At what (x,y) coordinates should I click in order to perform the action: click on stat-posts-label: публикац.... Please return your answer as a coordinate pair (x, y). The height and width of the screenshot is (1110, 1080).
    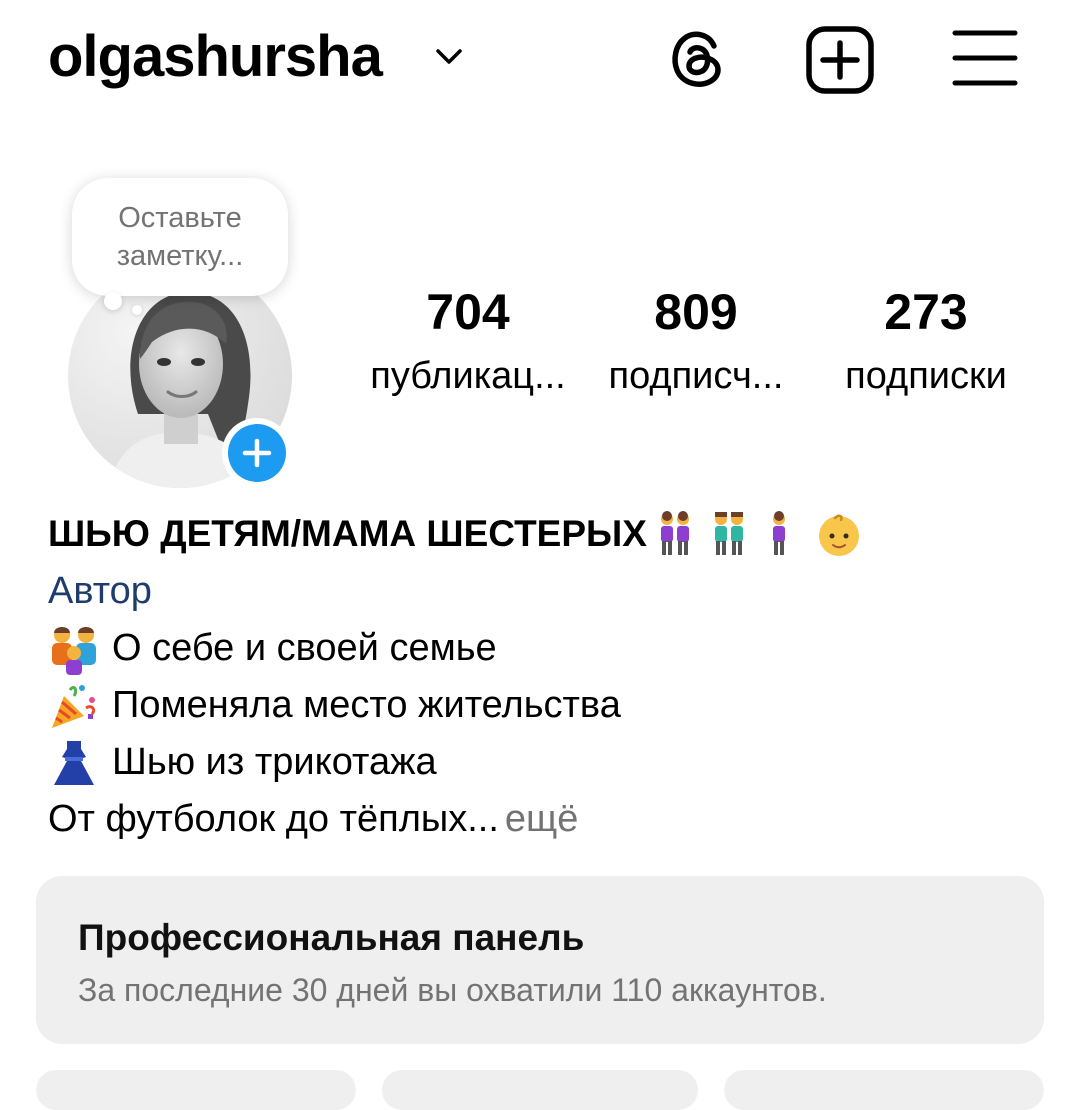
    Looking at the image, I should click on (468, 376).